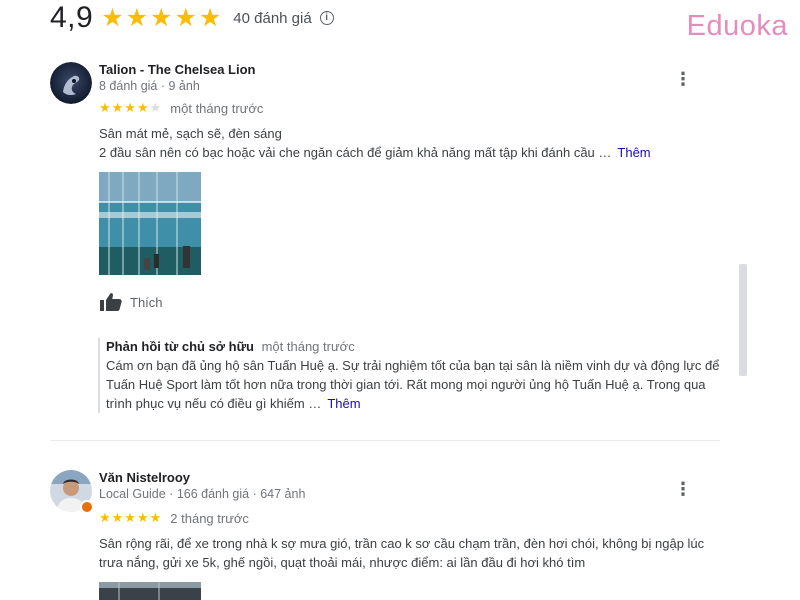 The image size is (800, 600). Describe the element at coordinates (190, 133) in the screenshot. I see `review-text-line: Sân mát mẻ, sạch sẽ, đèn sáng` at that location.